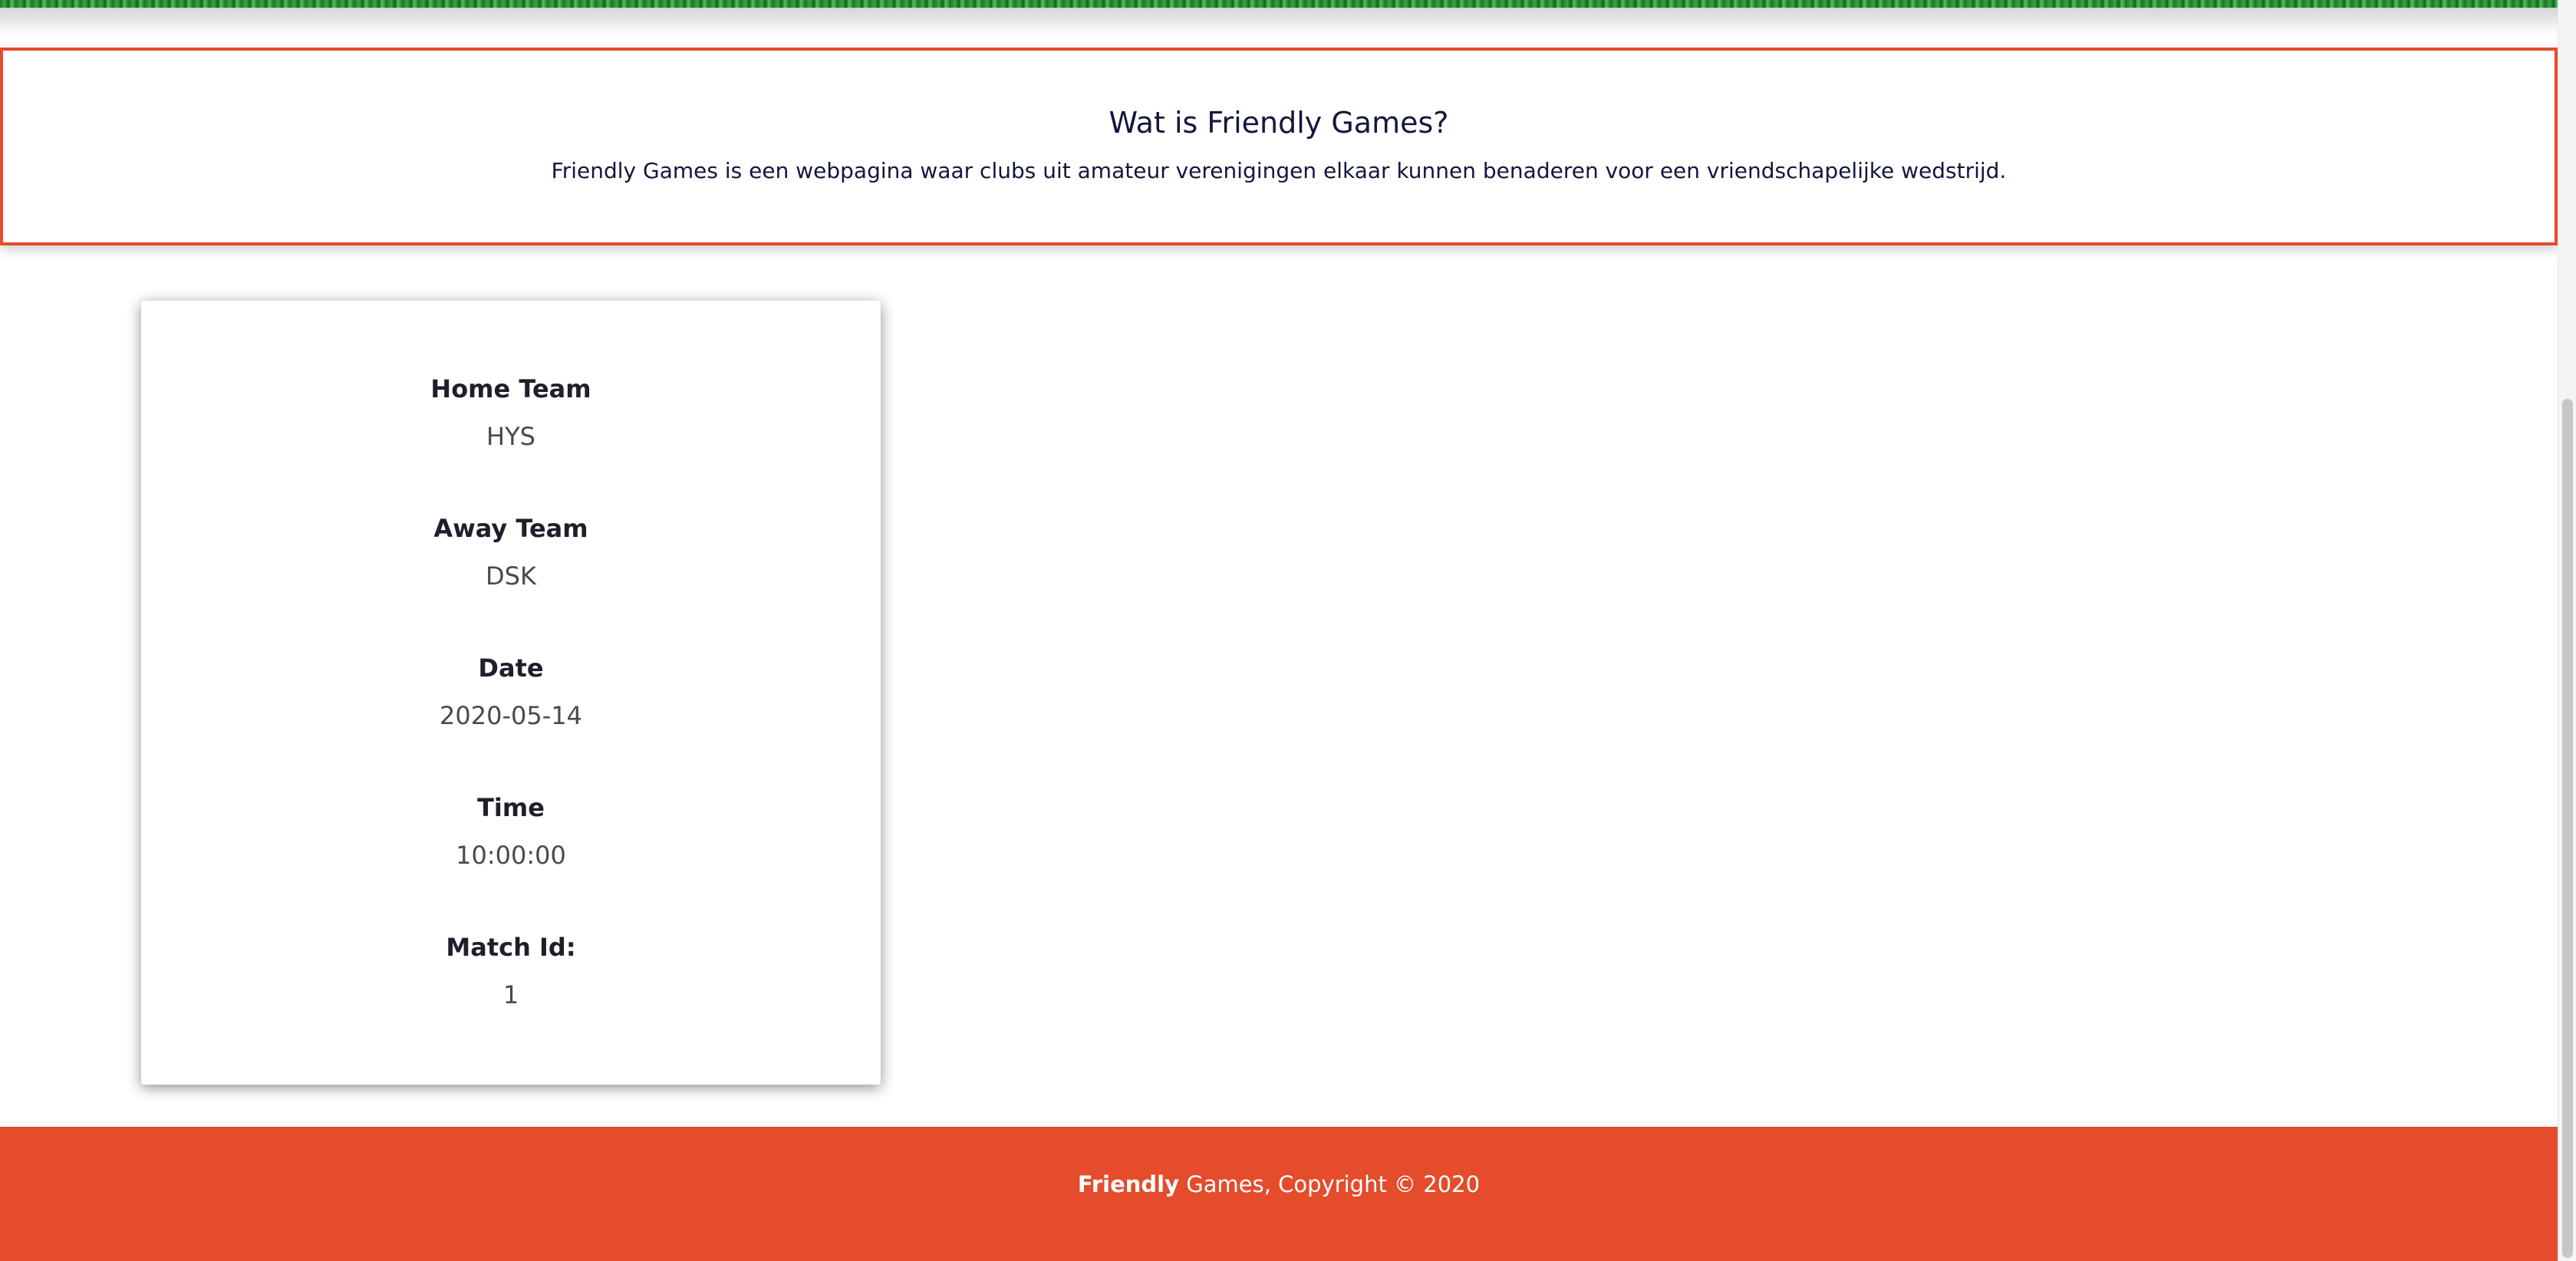  I want to click on scrollbar-thumb, so click(2567, 829).